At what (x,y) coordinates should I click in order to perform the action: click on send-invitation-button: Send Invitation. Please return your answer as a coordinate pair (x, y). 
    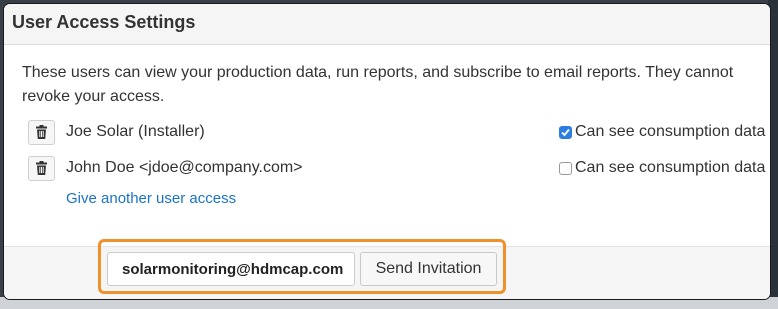
    Looking at the image, I should click on (428, 269).